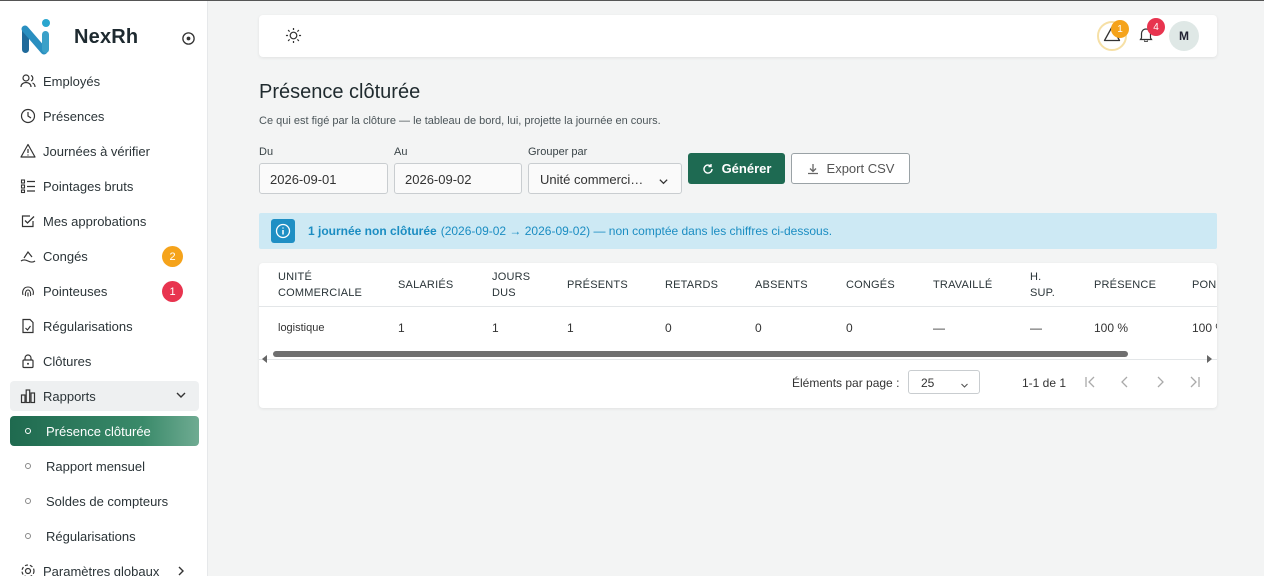 This screenshot has width=1264, height=576. What do you see at coordinates (28, 221) in the screenshot?
I see `checkbox-icon` at bounding box center [28, 221].